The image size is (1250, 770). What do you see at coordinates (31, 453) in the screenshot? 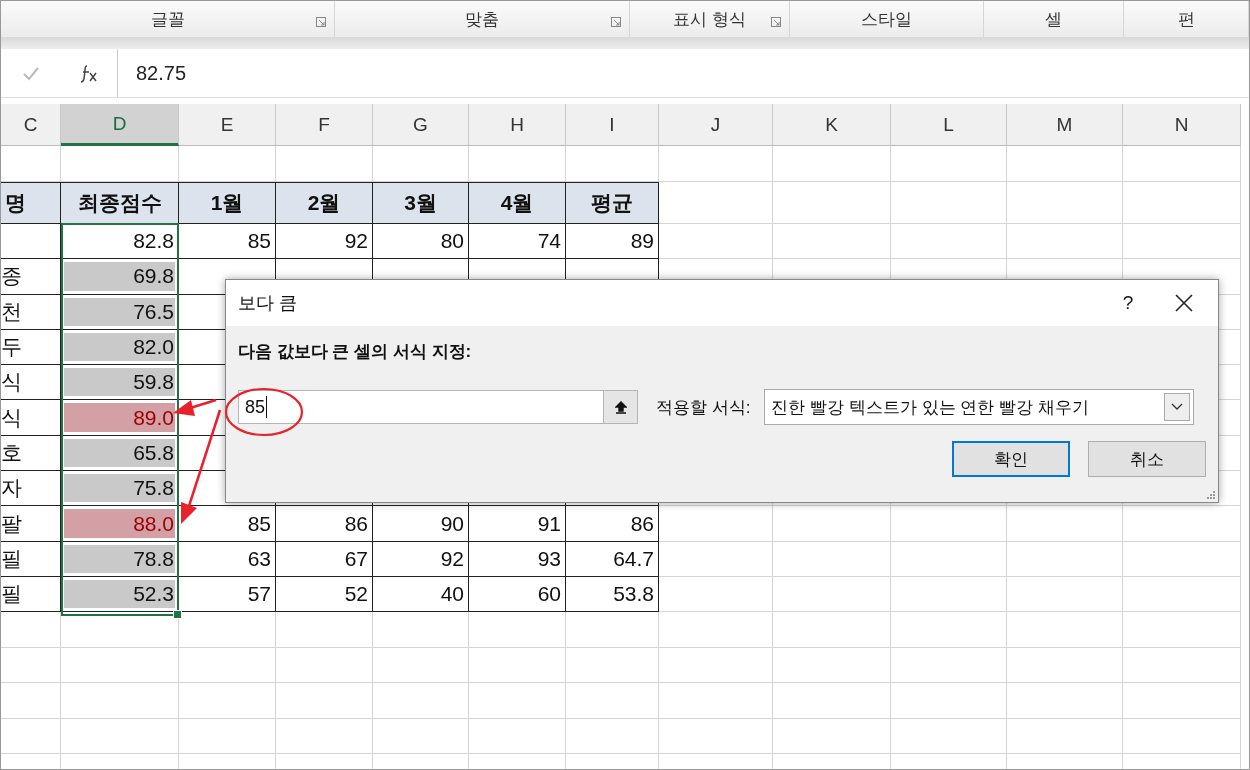
I see `table-cell: 호` at bounding box center [31, 453].